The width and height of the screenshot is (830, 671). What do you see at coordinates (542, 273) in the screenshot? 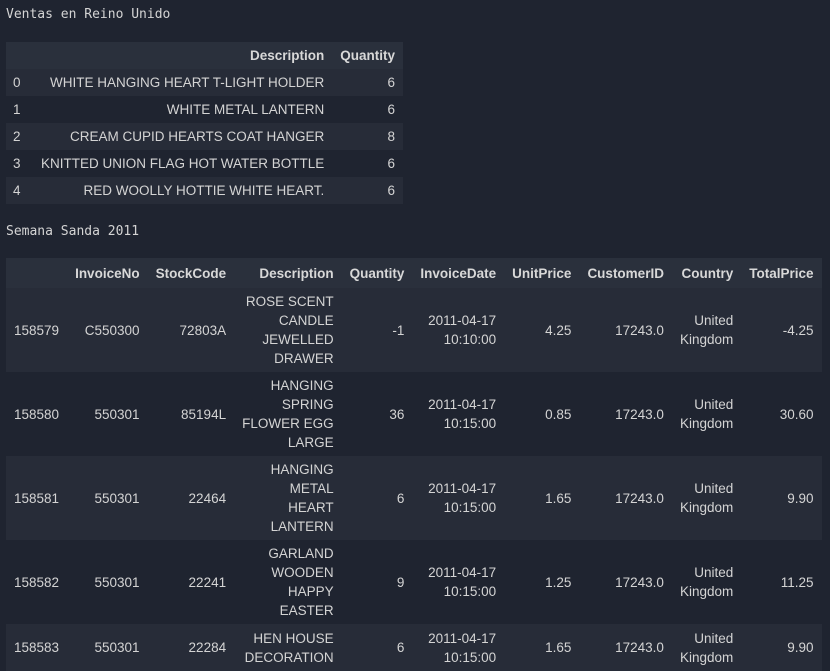
I see `unit-price-header: UnitPrice` at bounding box center [542, 273].